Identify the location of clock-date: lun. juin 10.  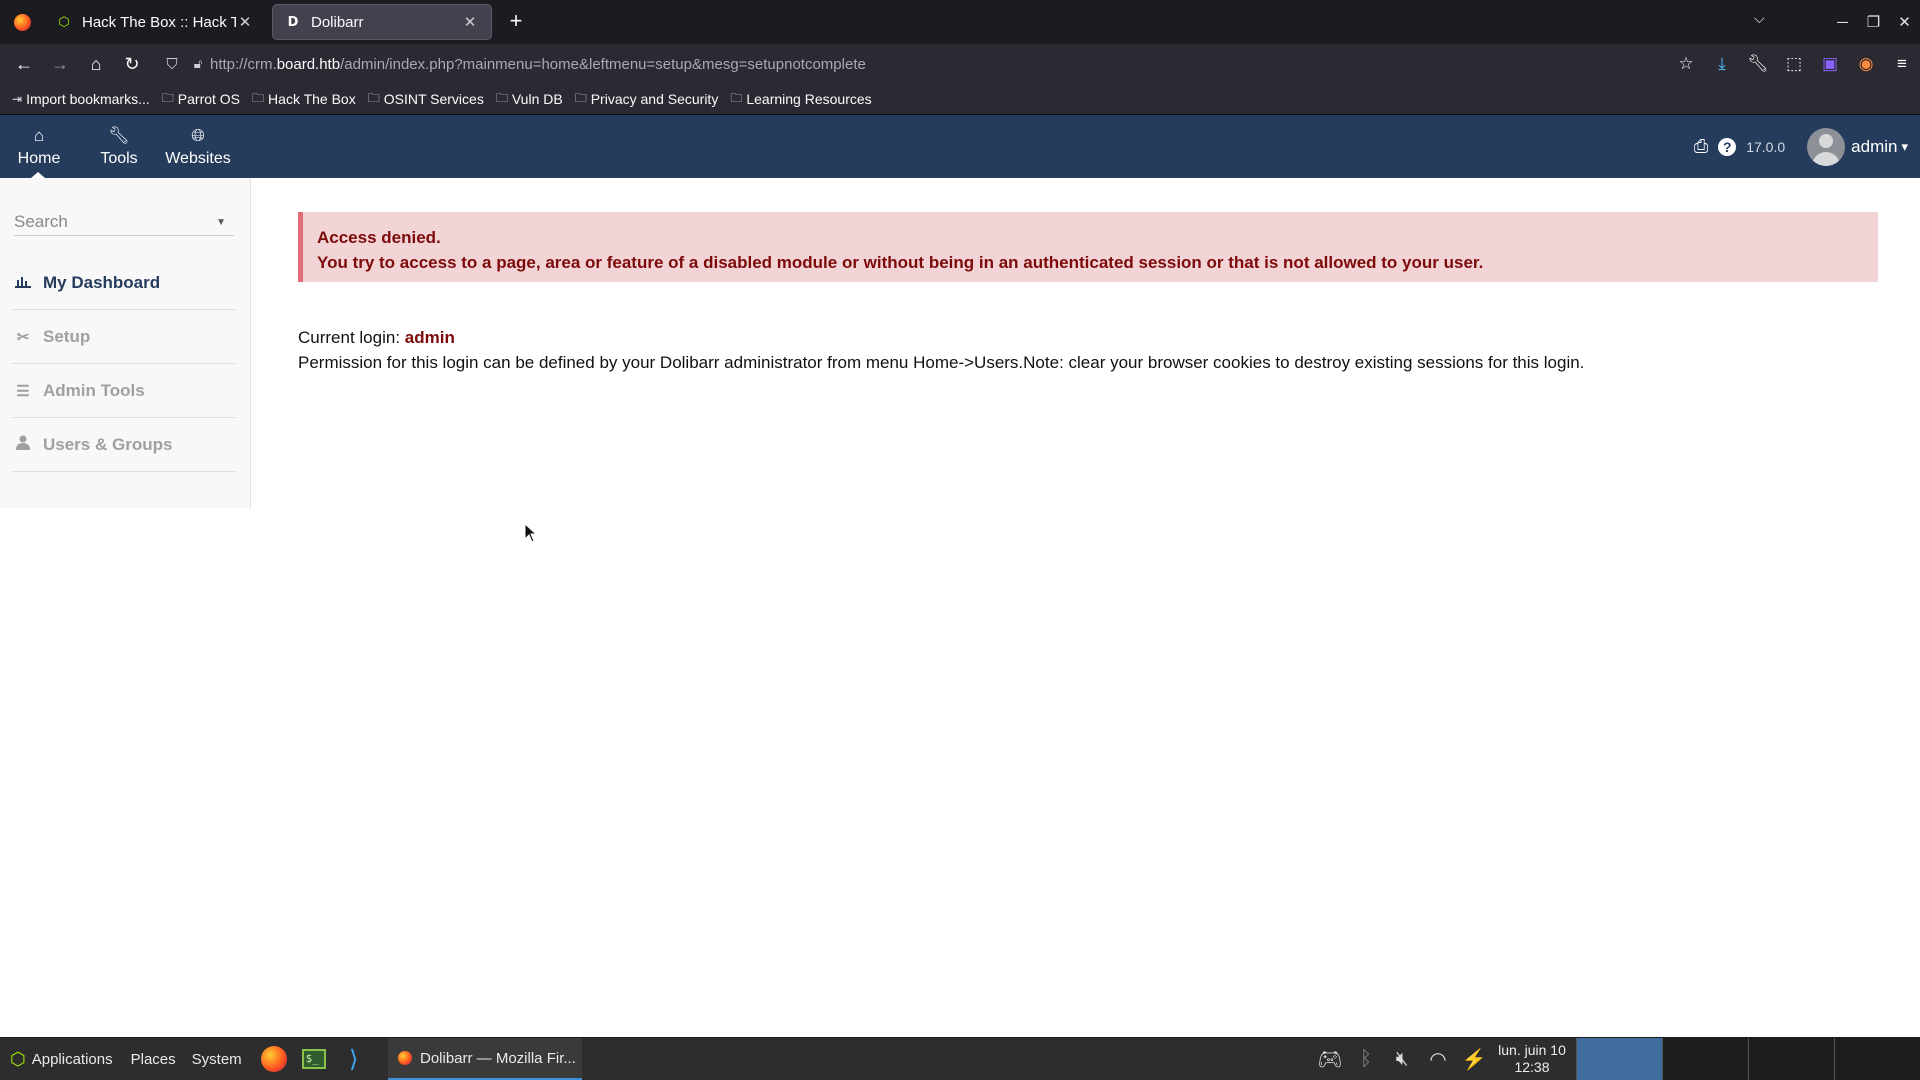
(1532, 1050).